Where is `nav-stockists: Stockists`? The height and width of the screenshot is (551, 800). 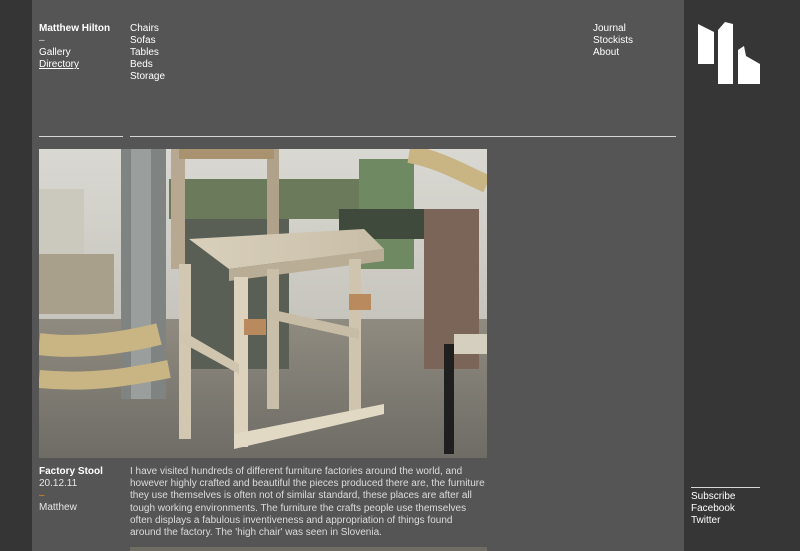
nav-stockists: Stockists is located at coordinates (613, 41).